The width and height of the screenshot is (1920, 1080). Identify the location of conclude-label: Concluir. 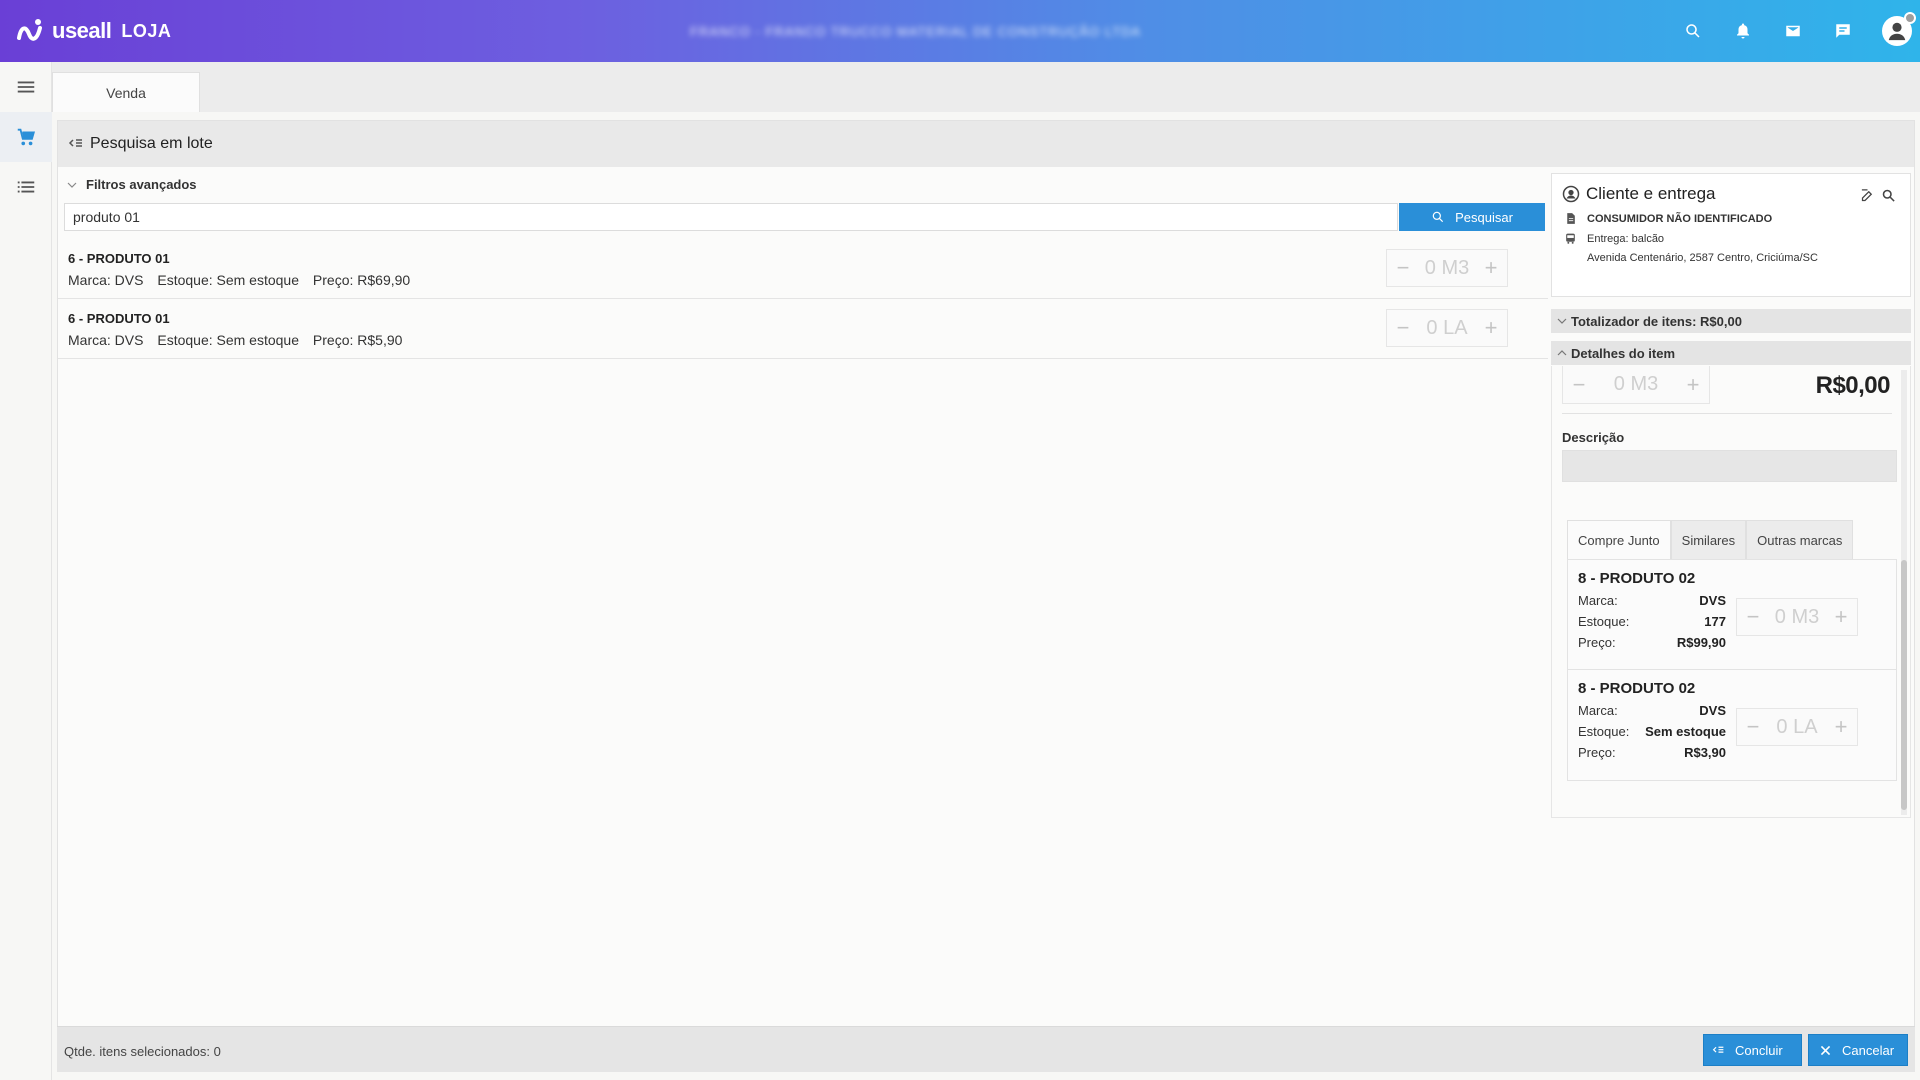
(1759, 1050).